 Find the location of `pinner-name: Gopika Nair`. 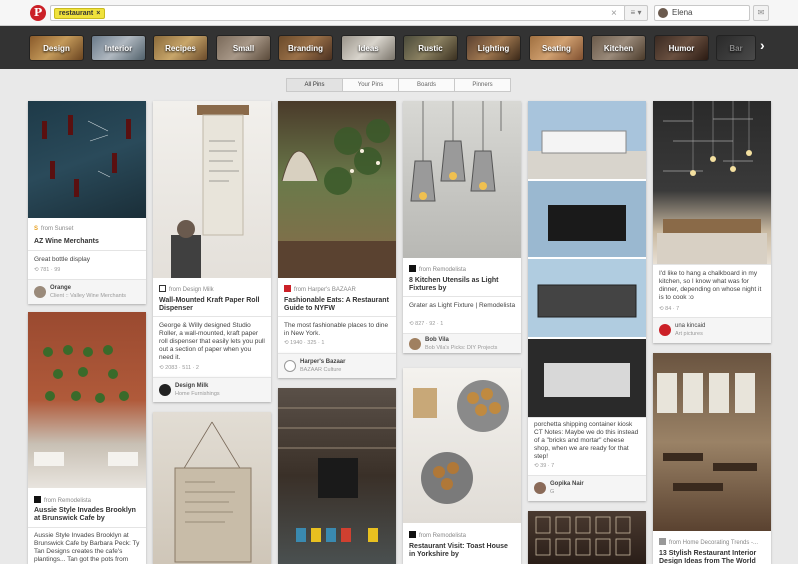

pinner-name: Gopika Nair is located at coordinates (567, 484).